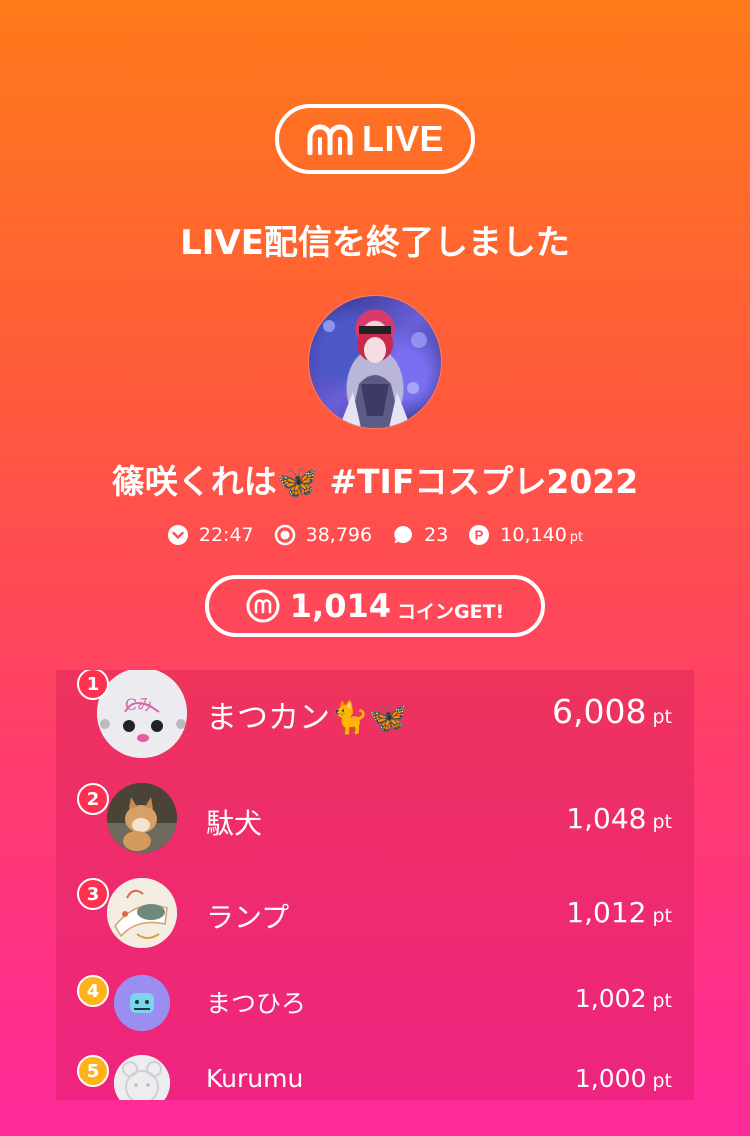 This screenshot has height=1136, width=750. I want to click on user-points: 6,008 pt, so click(612, 711).